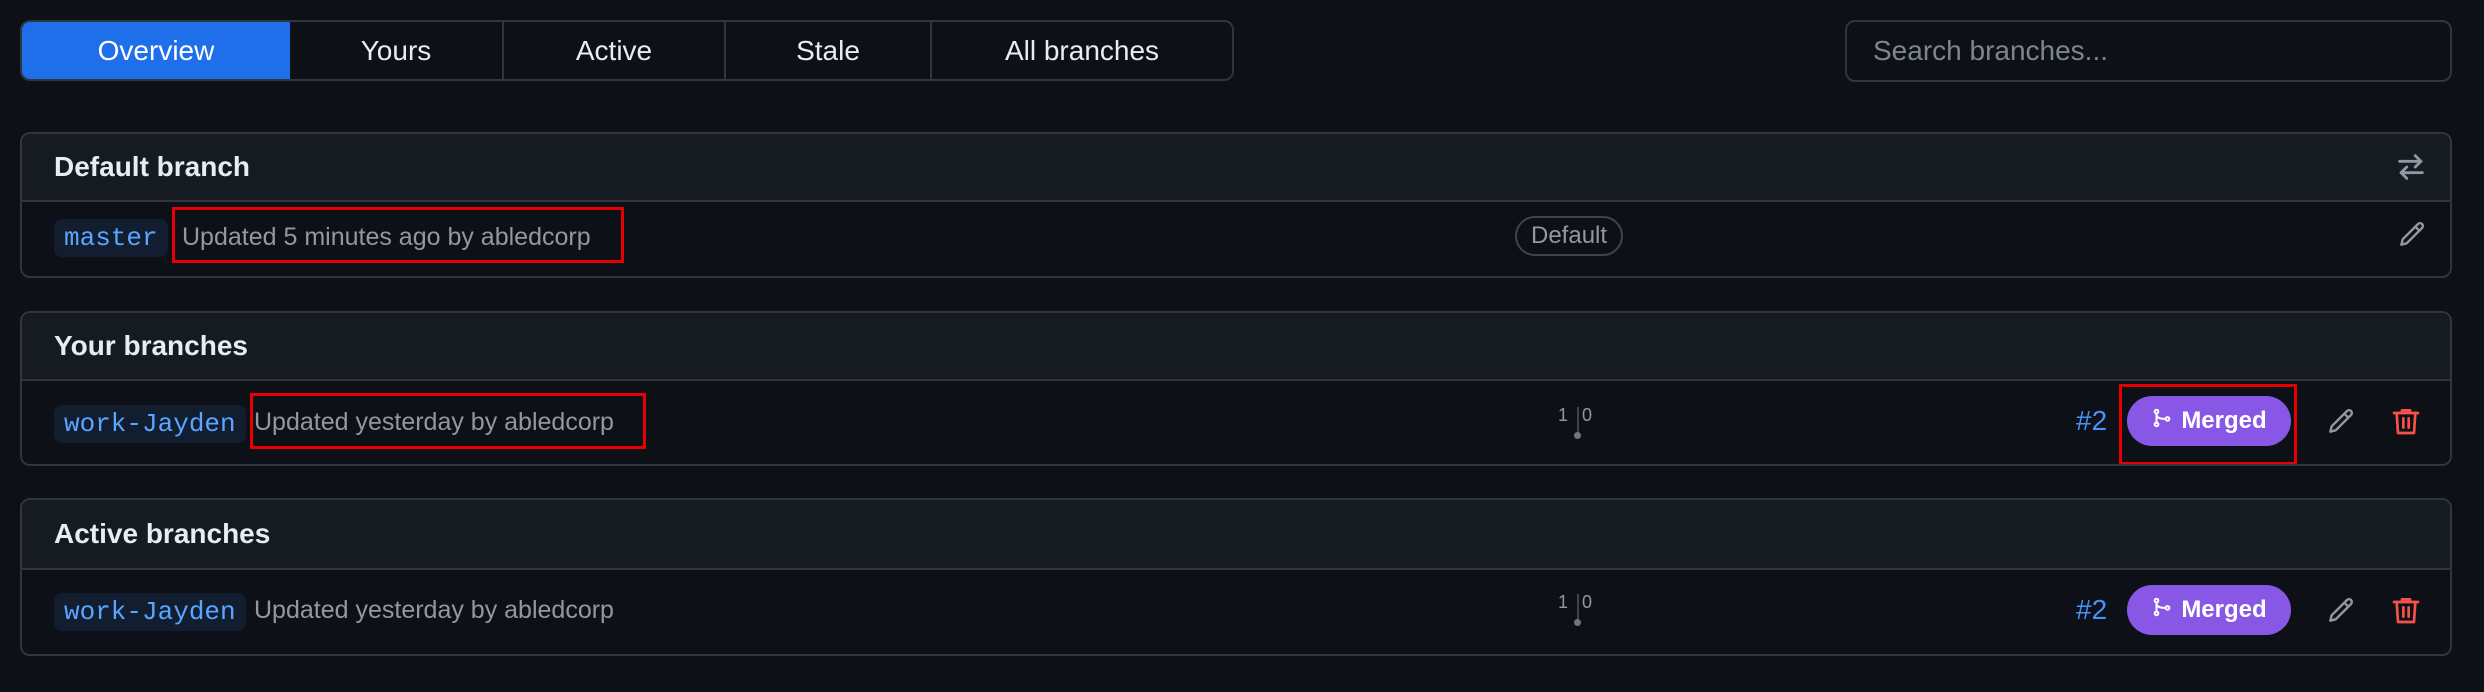 The width and height of the screenshot is (2484, 692). What do you see at coordinates (152, 166) in the screenshot?
I see `section-title: Default branch` at bounding box center [152, 166].